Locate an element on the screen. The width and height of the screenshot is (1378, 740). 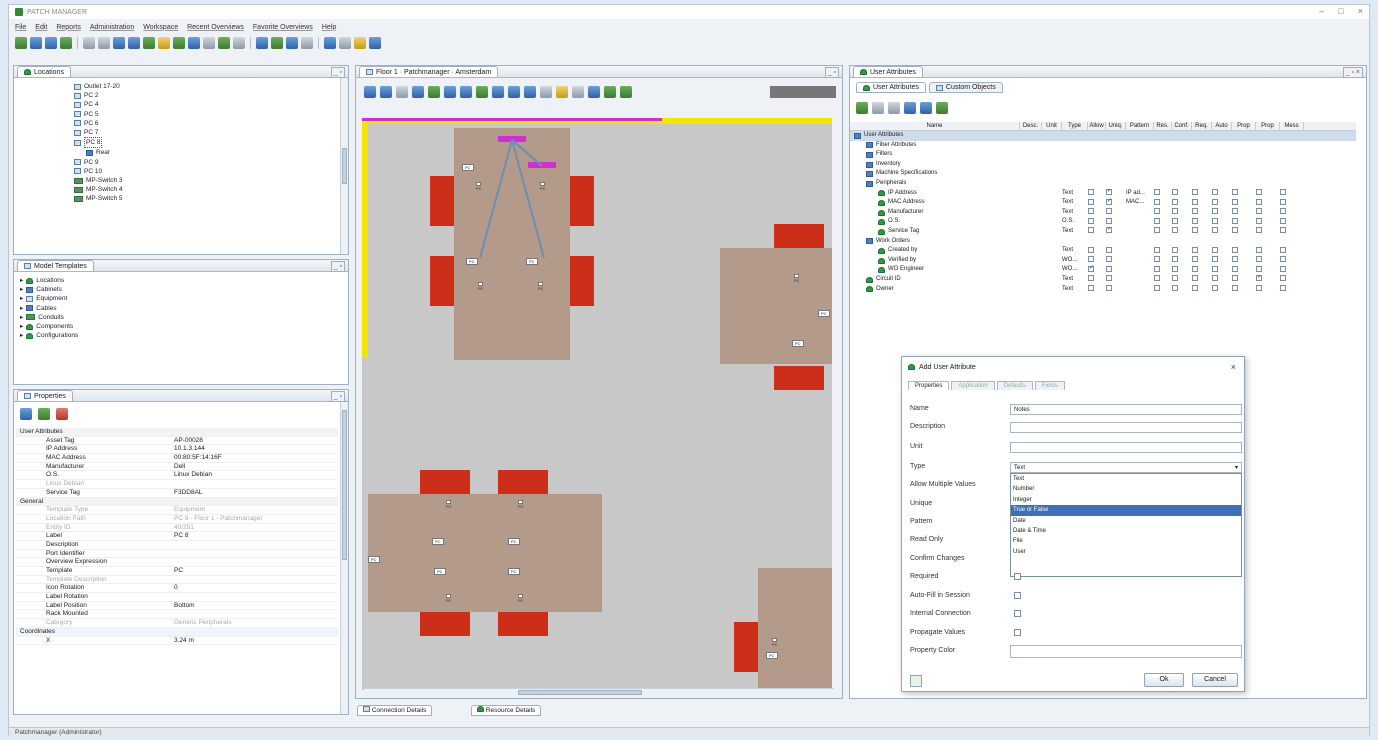
tree-item: MP-Switch 5 is located at coordinates (98, 198).